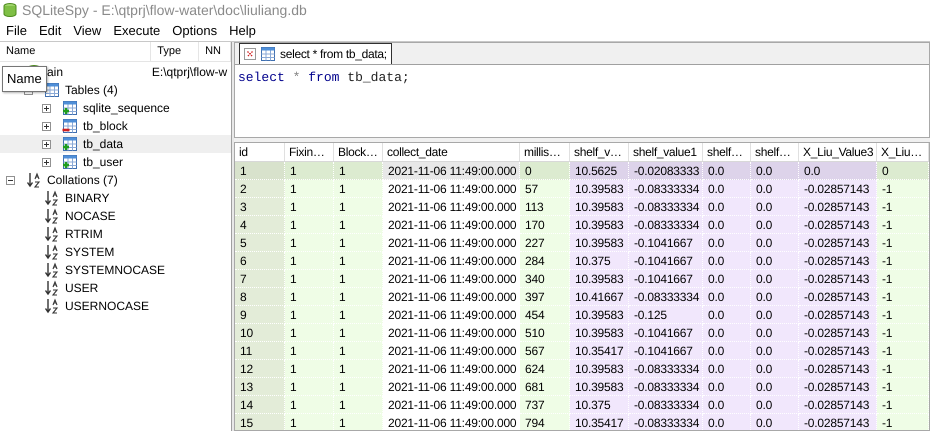 The image size is (930, 431). What do you see at coordinates (838, 152) in the screenshot?
I see `column-header: X_Liu_Value3` at bounding box center [838, 152].